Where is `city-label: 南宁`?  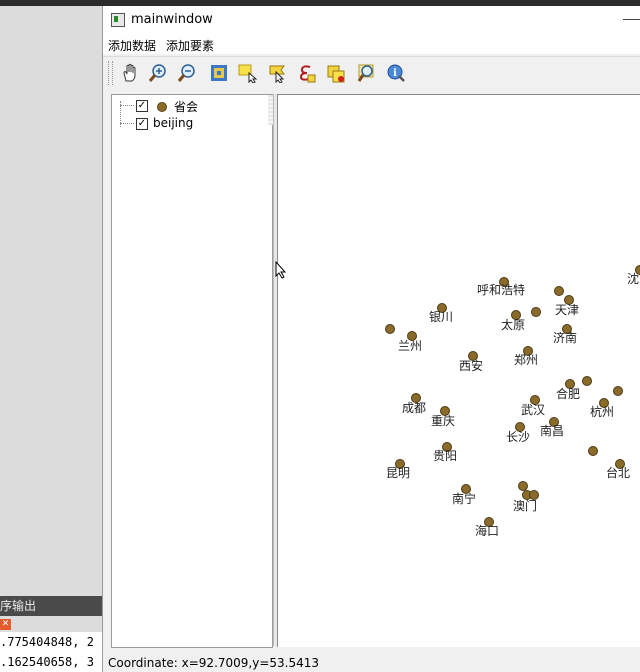 city-label: 南宁 is located at coordinates (464, 499).